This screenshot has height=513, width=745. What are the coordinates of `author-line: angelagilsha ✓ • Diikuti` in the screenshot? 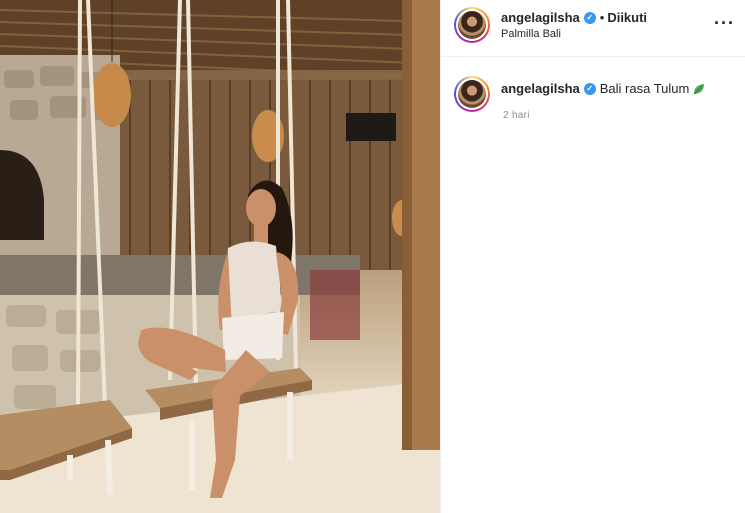 It's located at (574, 17).